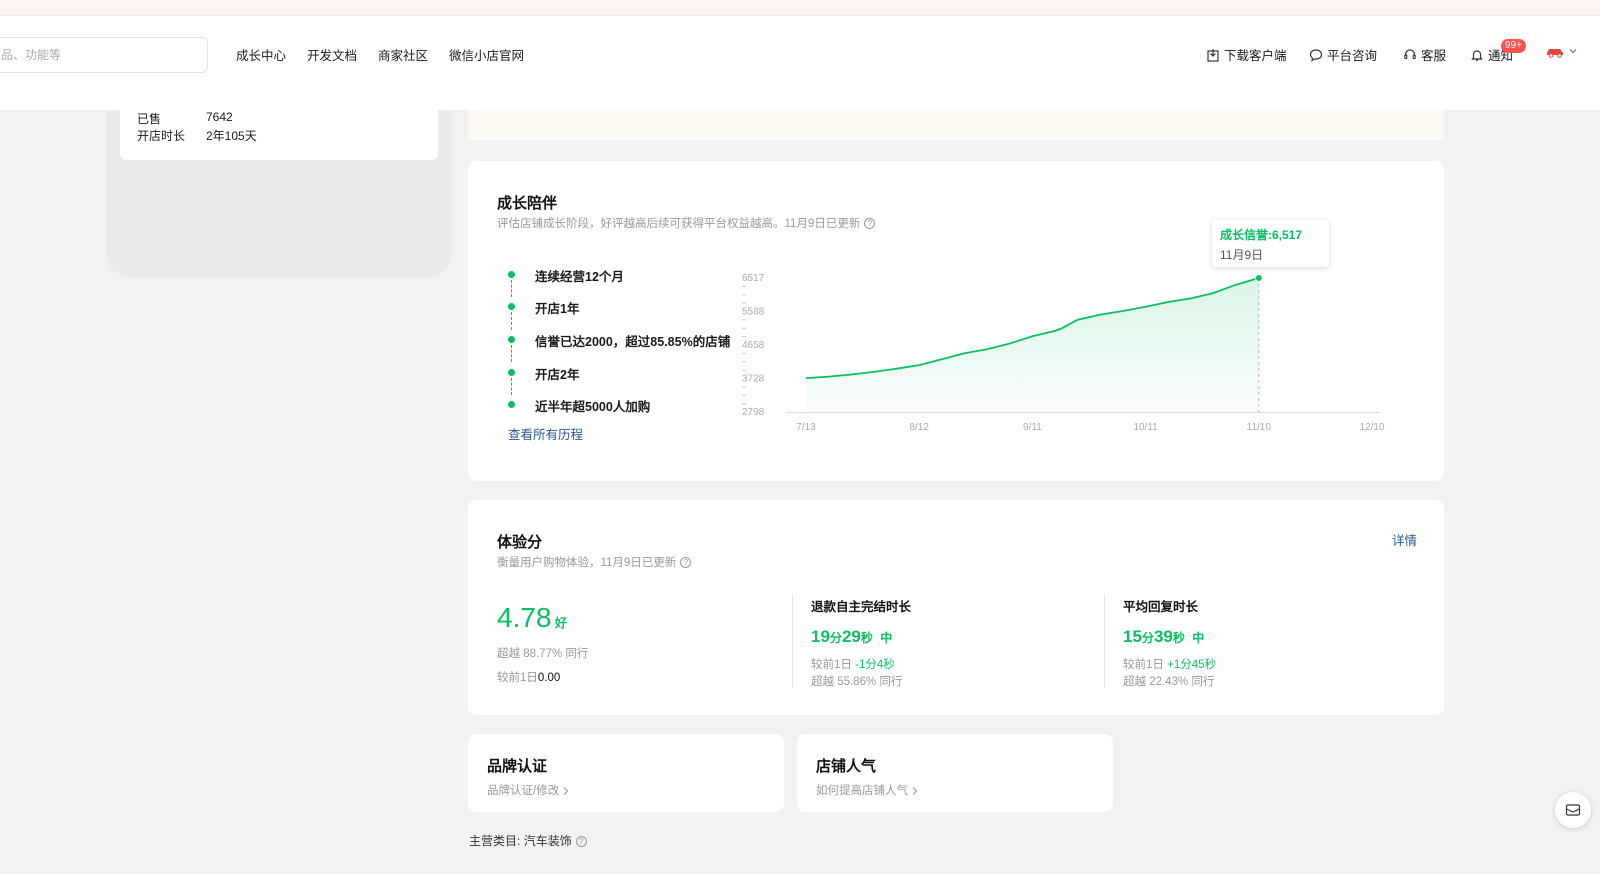  What do you see at coordinates (1145, 427) in the screenshot?
I see `x-tick-label: 10/11` at bounding box center [1145, 427].